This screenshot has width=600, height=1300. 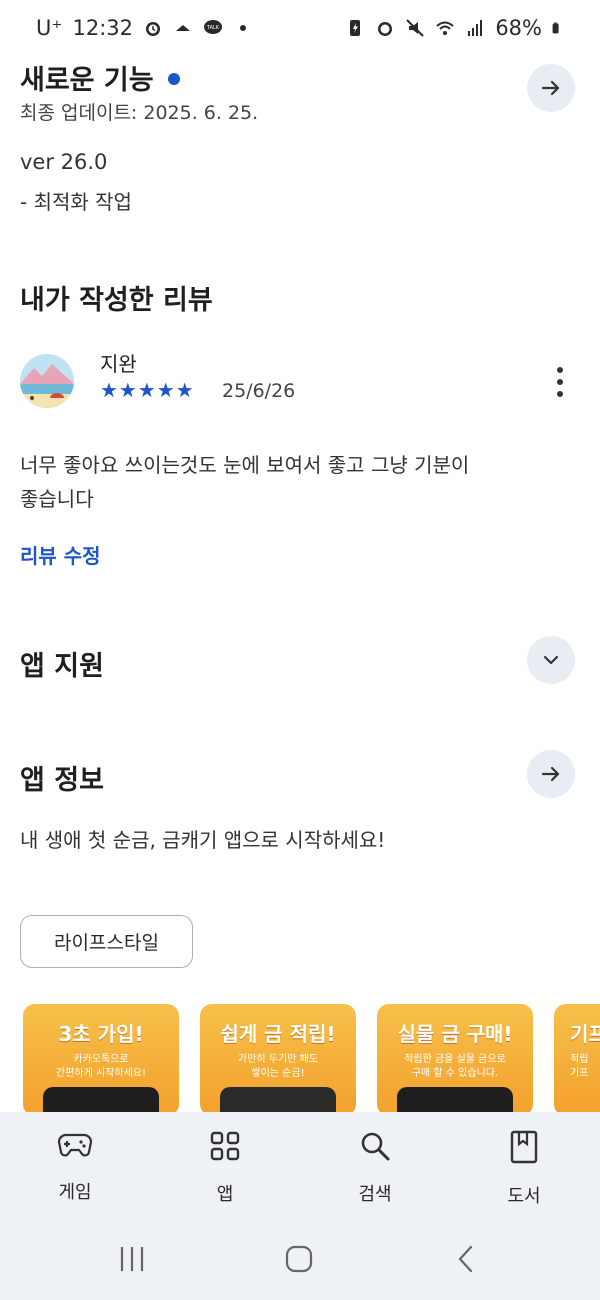 What do you see at coordinates (278, 1073) in the screenshot?
I see `screenshot-subtext: 쌓이는 순금!` at bounding box center [278, 1073].